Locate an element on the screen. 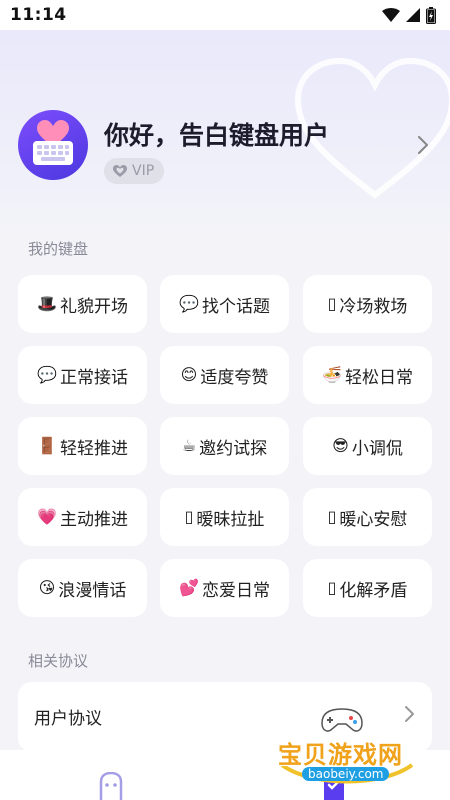 Image resolution: width=450 pixels, height=800 pixels. user-agreement-label: 用户协议 is located at coordinates (68, 719).